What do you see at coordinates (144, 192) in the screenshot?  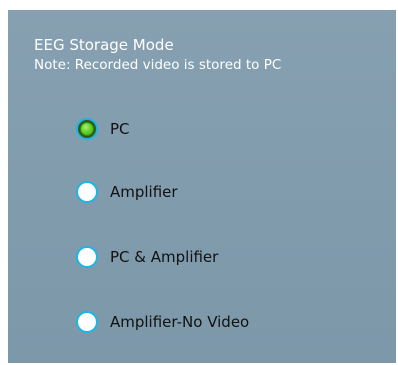 I see `radio-label-amplifier: Amplifier` at bounding box center [144, 192].